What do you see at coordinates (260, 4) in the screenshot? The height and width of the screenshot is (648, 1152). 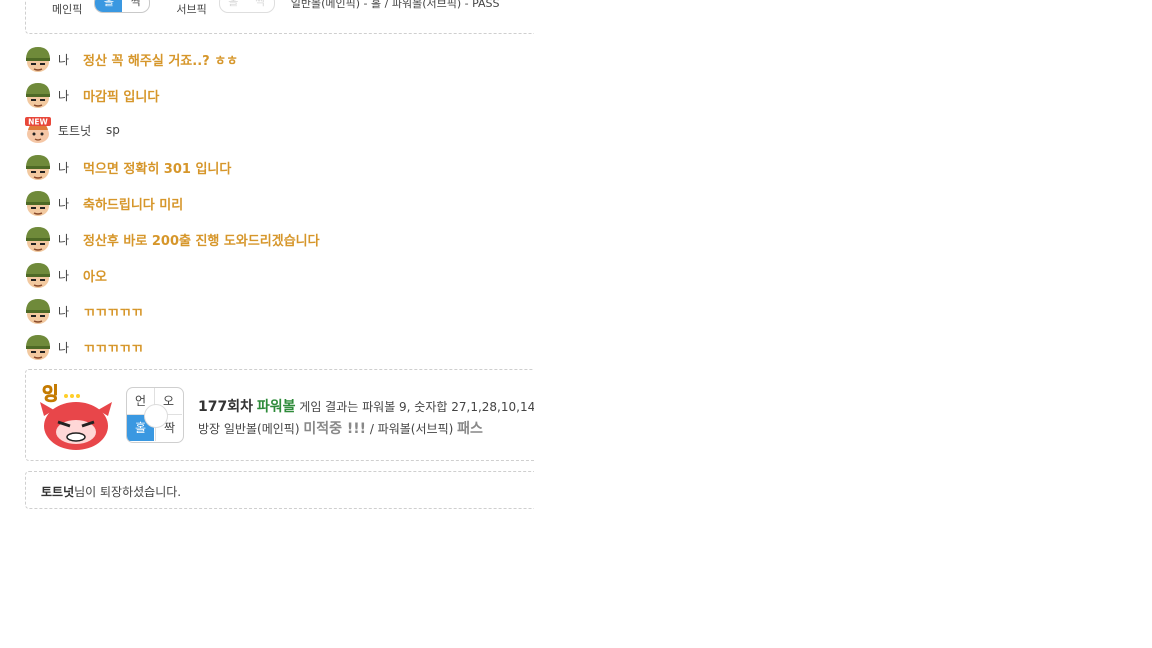 I see `sub-pick-off: 짝` at bounding box center [260, 4].